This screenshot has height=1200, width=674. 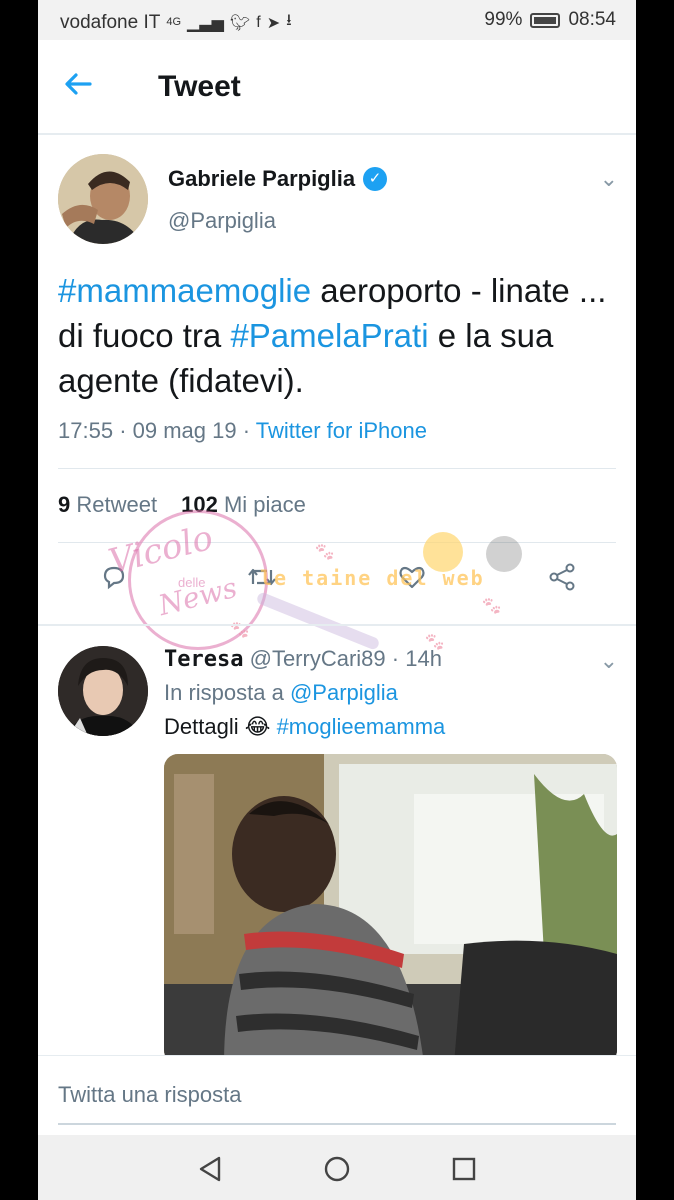 What do you see at coordinates (592, 19) in the screenshot?
I see `clock: 08:54` at bounding box center [592, 19].